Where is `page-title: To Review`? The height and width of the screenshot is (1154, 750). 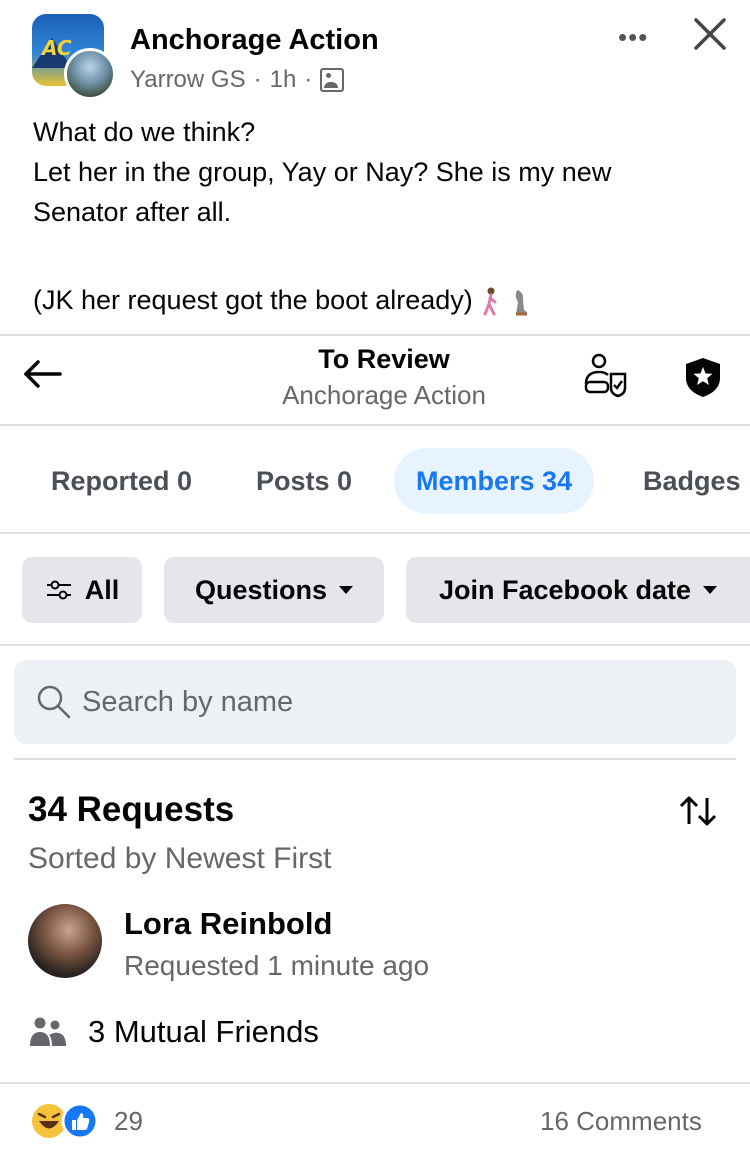
page-title: To Review is located at coordinates (384, 359).